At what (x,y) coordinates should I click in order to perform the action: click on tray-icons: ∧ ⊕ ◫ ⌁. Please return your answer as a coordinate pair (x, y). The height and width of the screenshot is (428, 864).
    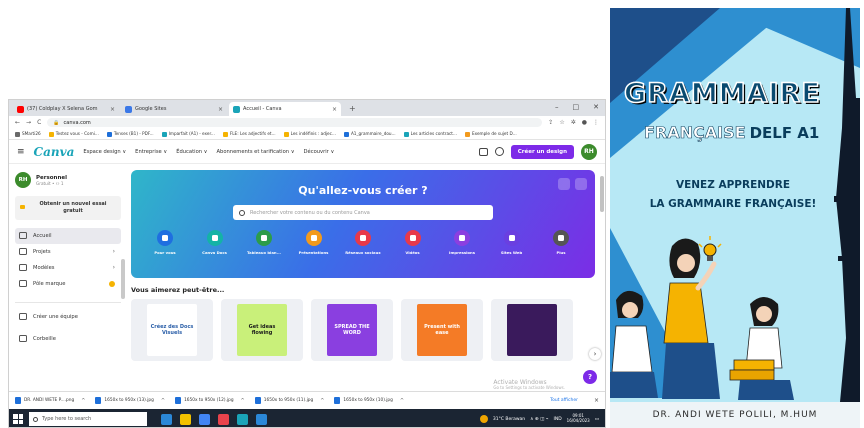
    Looking at the image, I should click on (539, 419).